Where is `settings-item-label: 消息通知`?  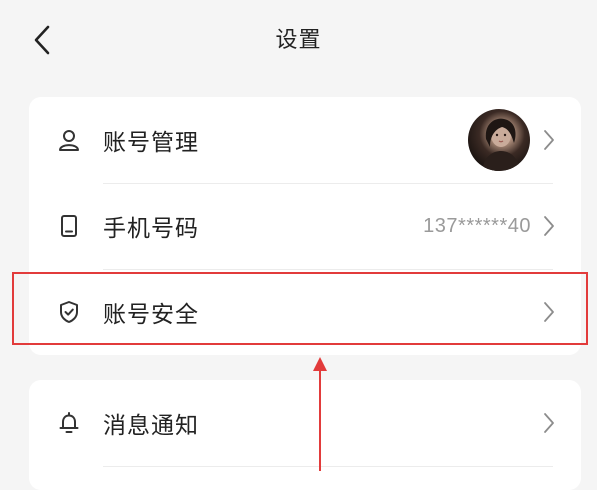 settings-item-label: 消息通知 is located at coordinates (151, 426).